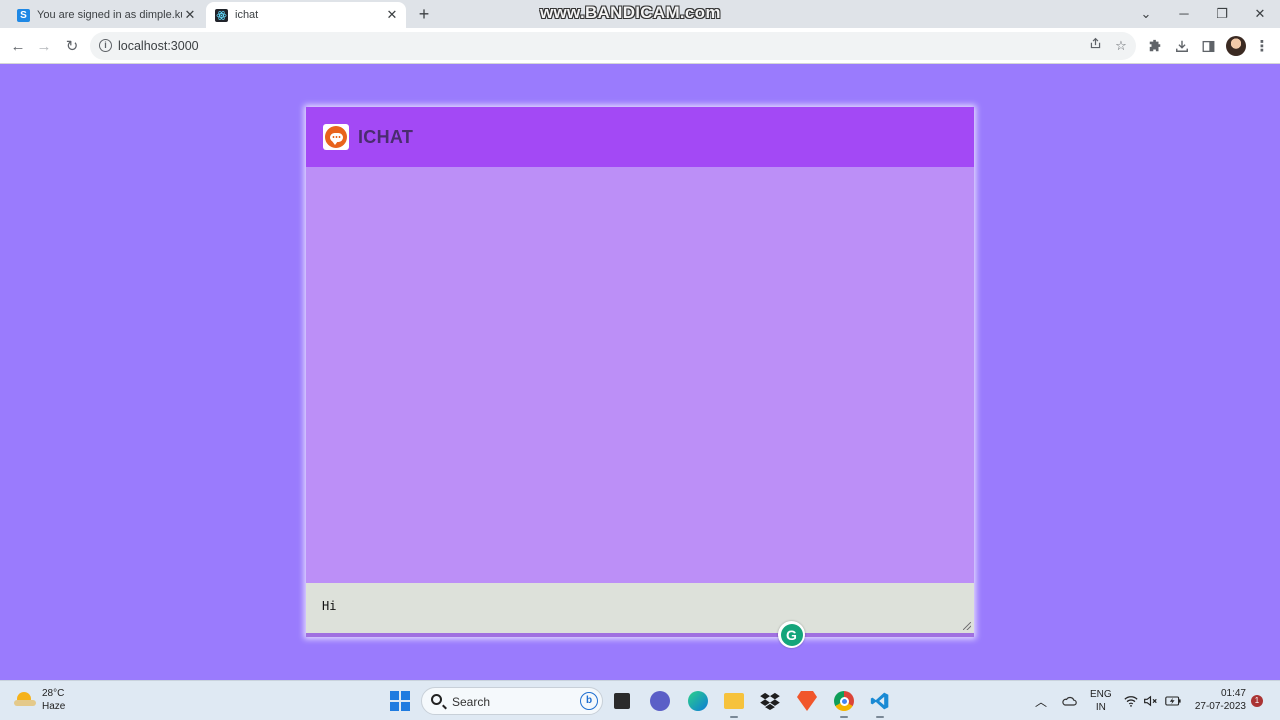 The width and height of the screenshot is (1280, 720). Describe the element at coordinates (25, 700) in the screenshot. I see `weather-haze-icon` at that location.